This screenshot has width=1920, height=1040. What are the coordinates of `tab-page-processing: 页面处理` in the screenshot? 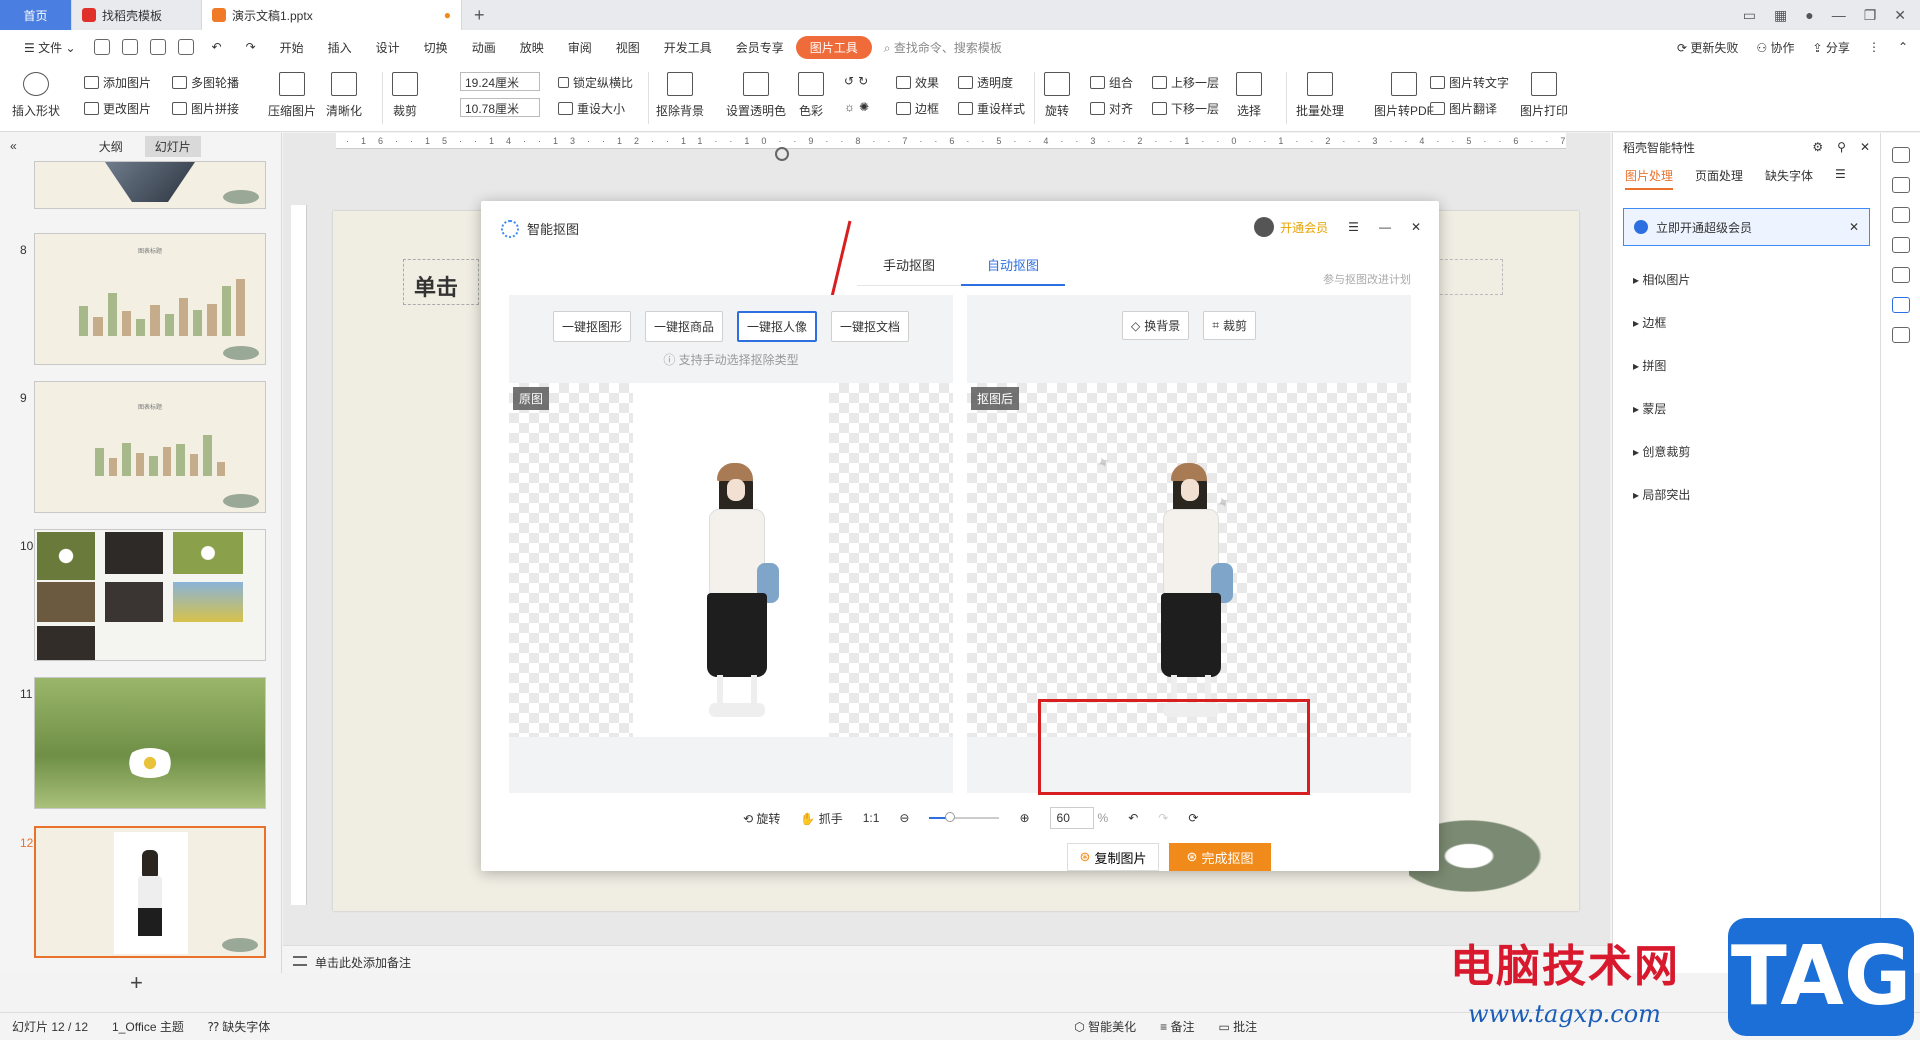 It's located at (1719, 178).